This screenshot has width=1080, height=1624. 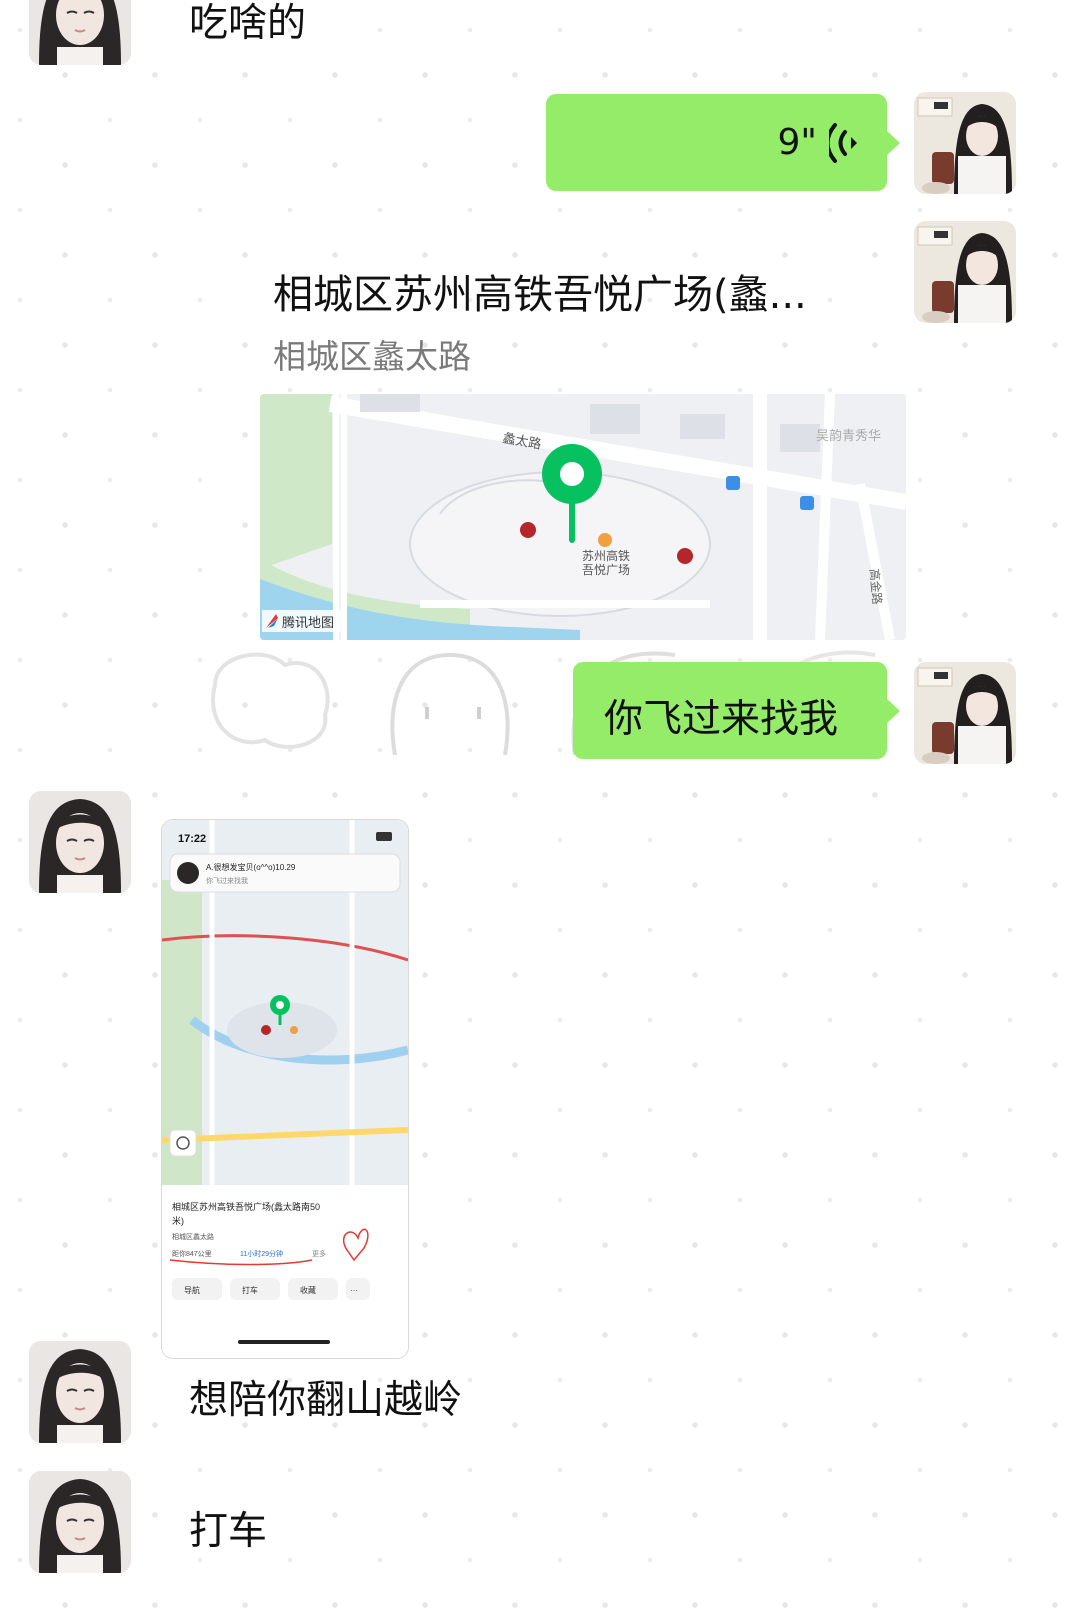 What do you see at coordinates (308, 1290) in the screenshot?
I see `btn-fav: 收藏` at bounding box center [308, 1290].